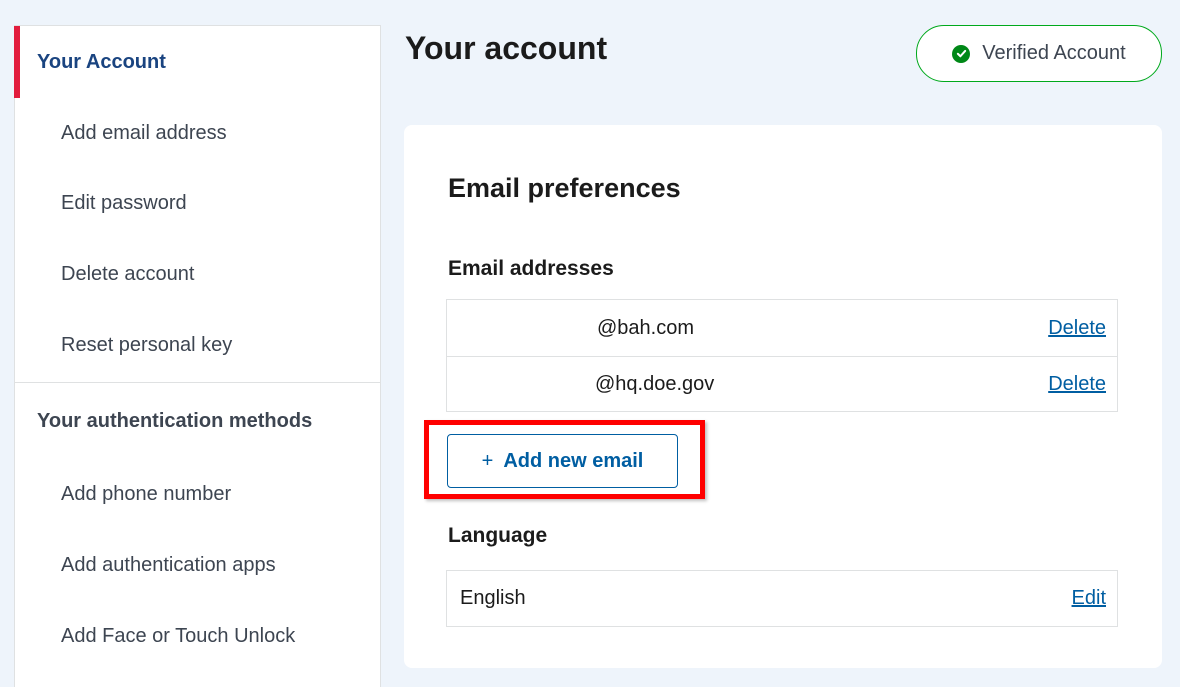  I want to click on email-address: @hq.doe.gov, so click(655, 384).